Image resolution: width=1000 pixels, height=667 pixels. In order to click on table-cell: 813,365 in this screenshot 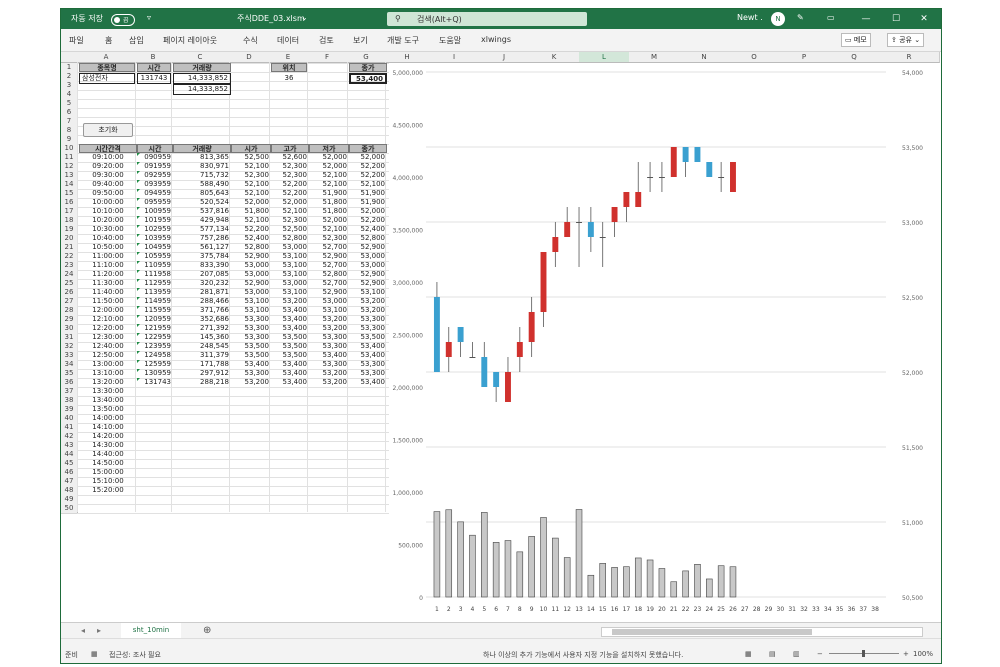, I will do `click(202, 157)`.